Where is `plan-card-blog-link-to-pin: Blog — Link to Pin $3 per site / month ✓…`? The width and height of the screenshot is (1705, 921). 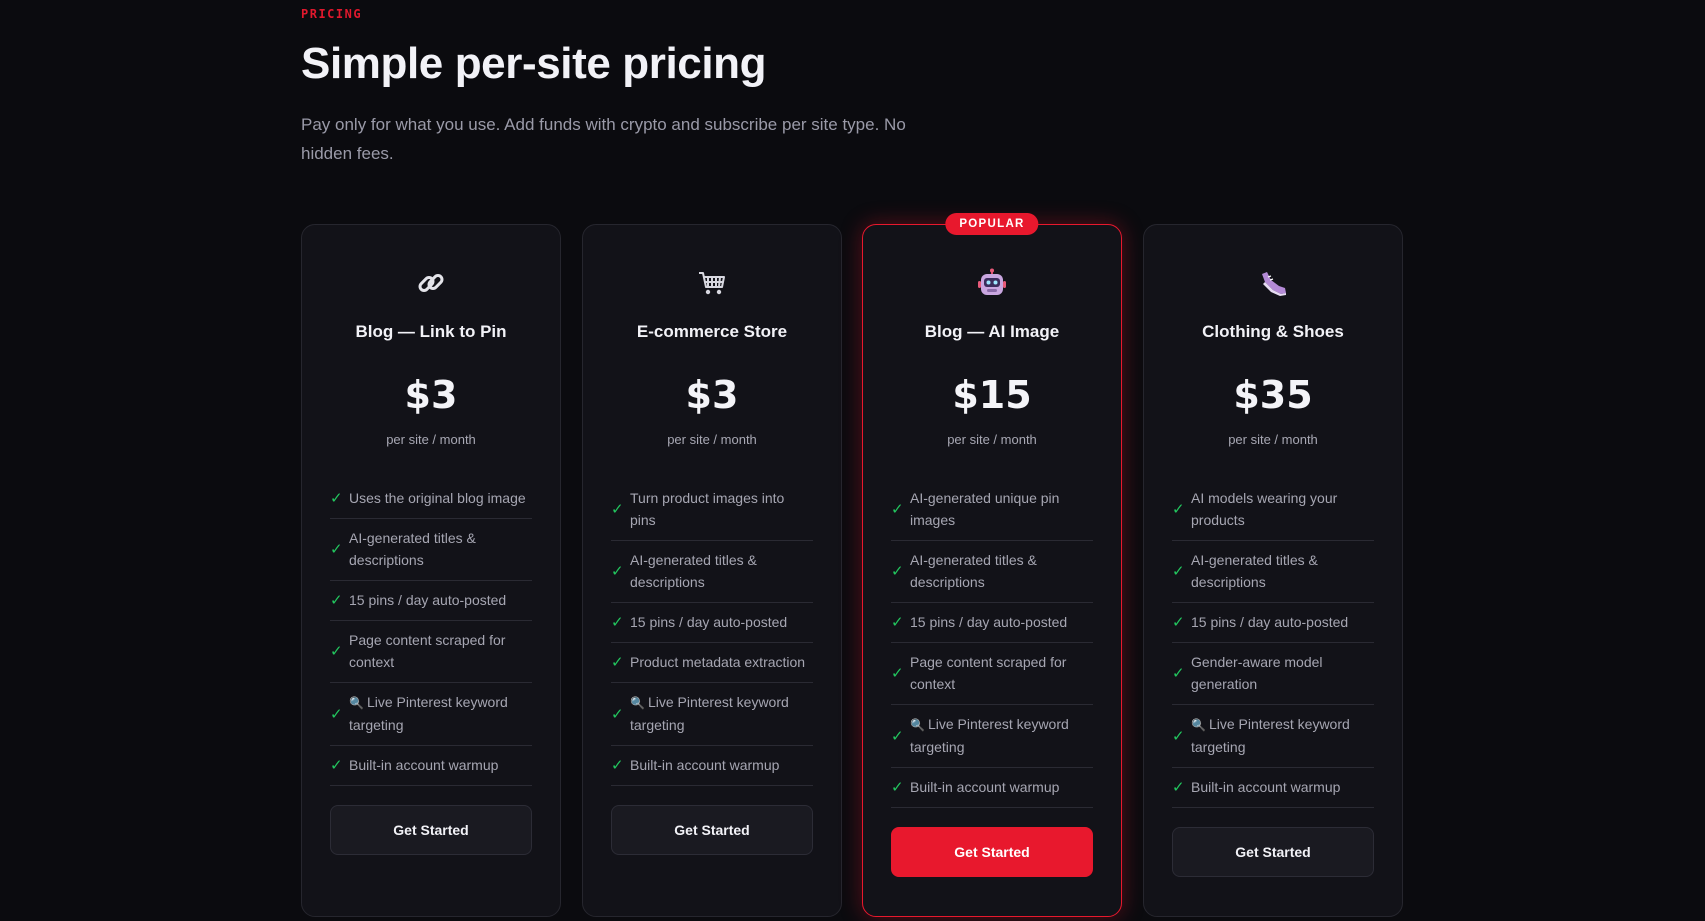
plan-card-blog-link-to-pin: Blog — Link to Pin $3 per site / month ✓… is located at coordinates (431, 570).